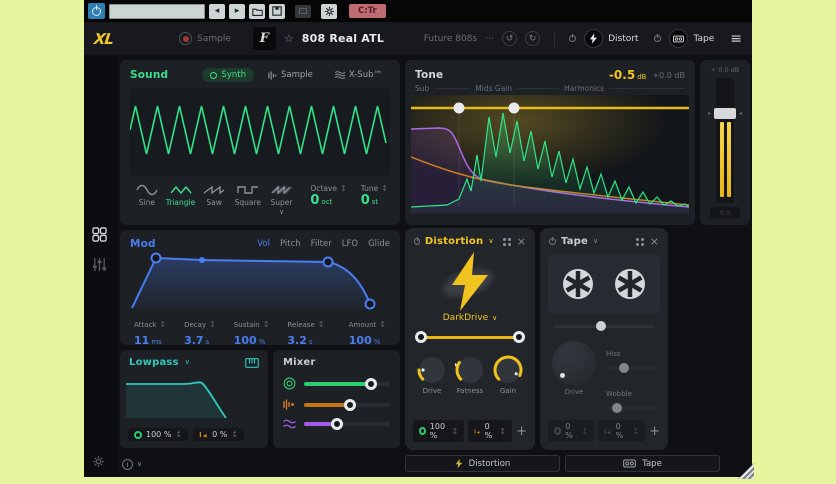  Describe the element at coordinates (99, 264) in the screenshot. I see `sidebar-mixer-view-button` at that location.